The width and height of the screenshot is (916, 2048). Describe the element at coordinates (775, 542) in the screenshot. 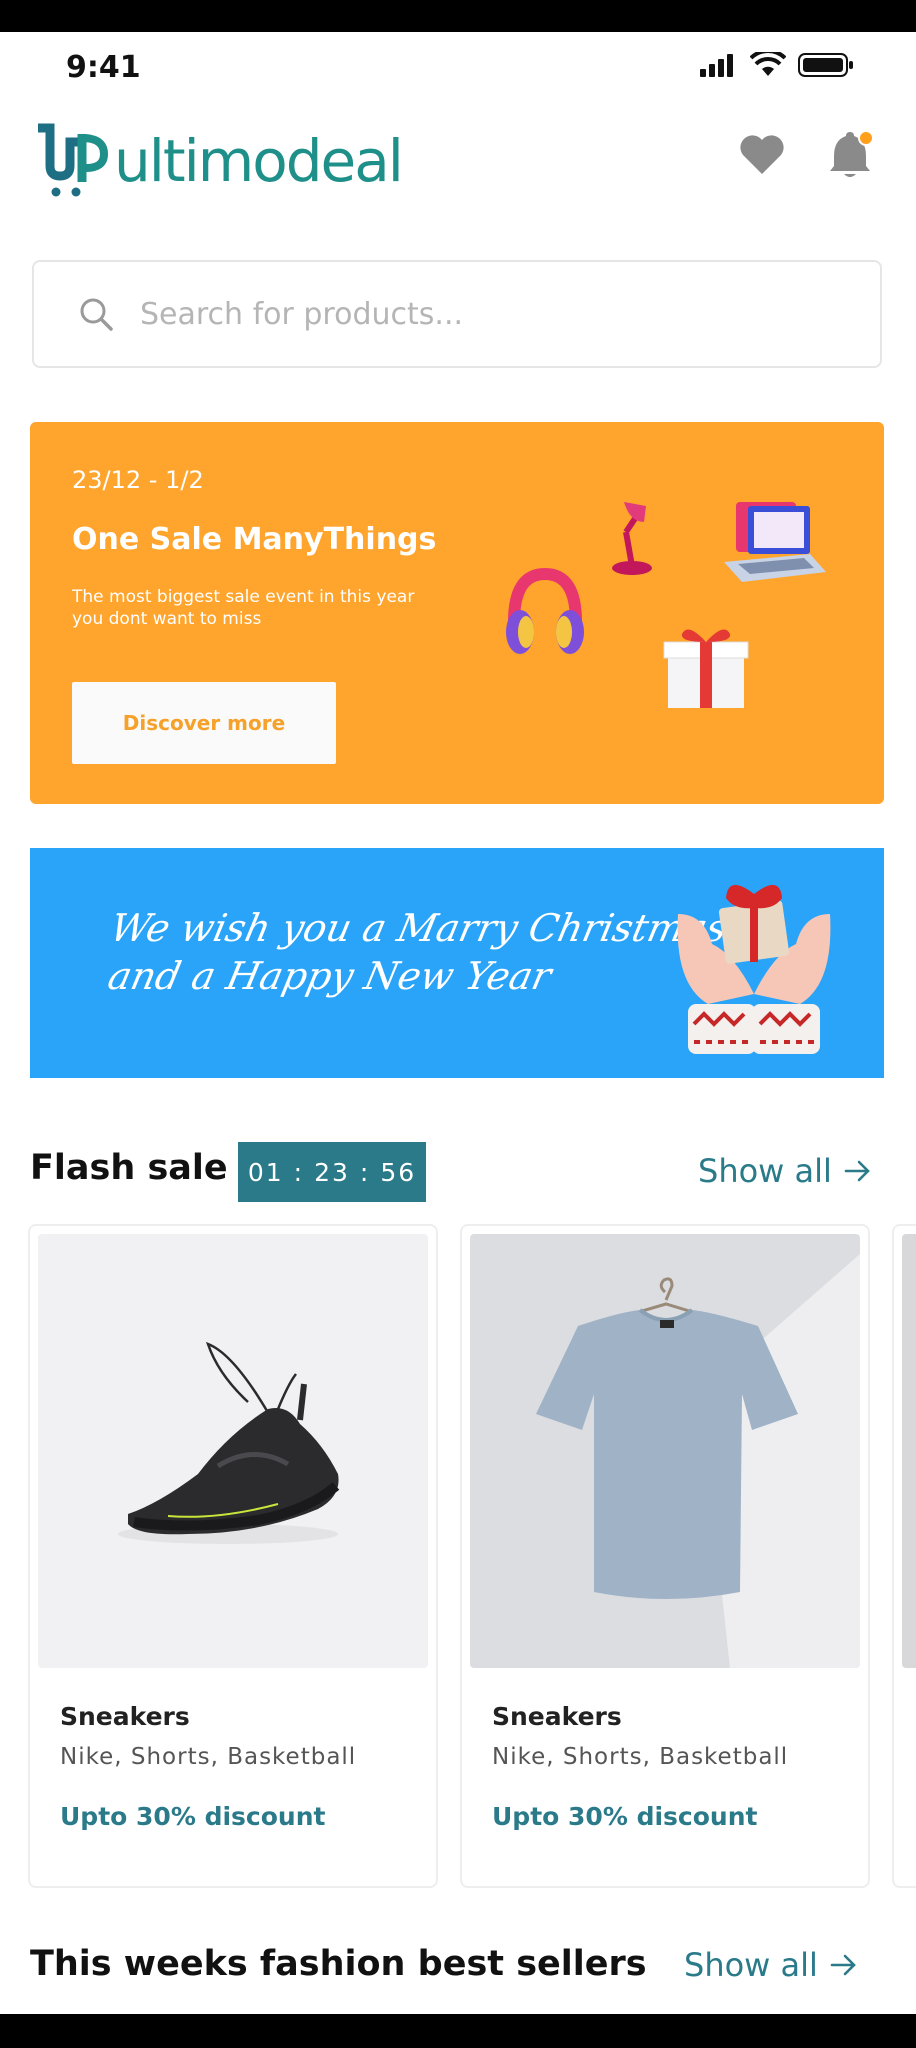

I see `laptop-icon` at that location.